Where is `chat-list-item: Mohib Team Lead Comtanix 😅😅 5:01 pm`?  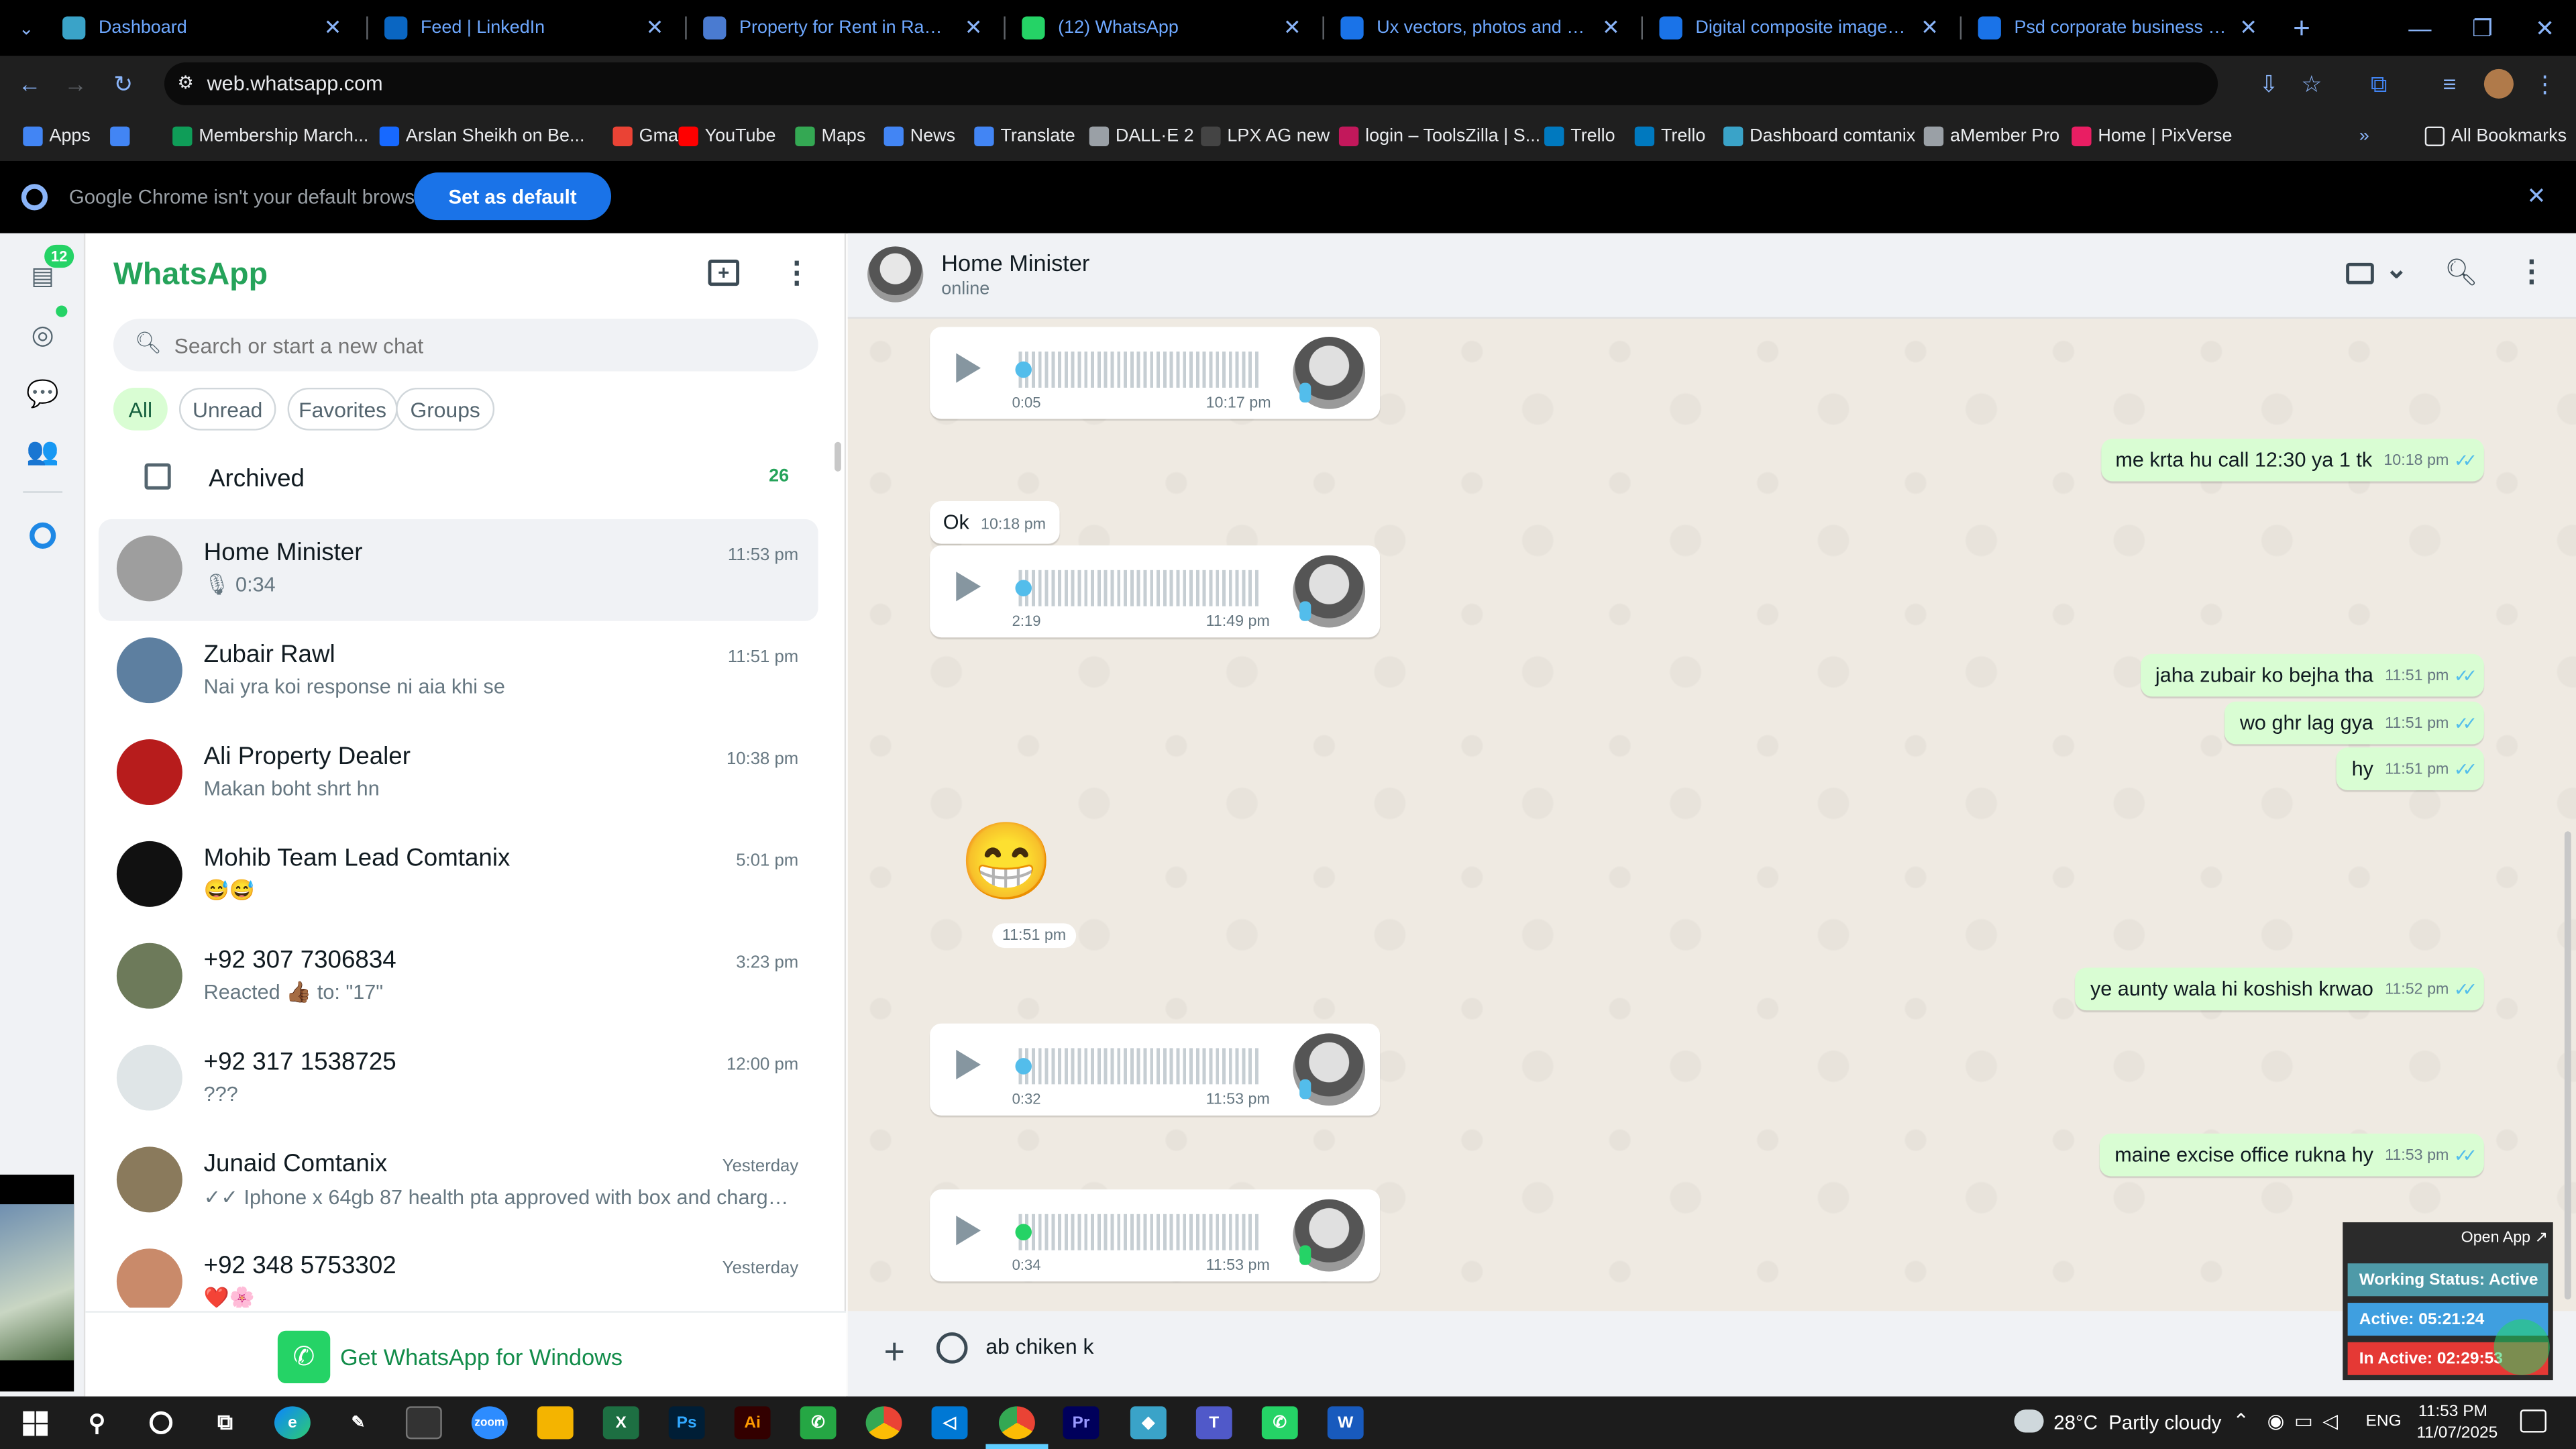 chat-list-item: Mohib Team Lead Comtanix 😅😅 5:01 pm is located at coordinates (458, 875).